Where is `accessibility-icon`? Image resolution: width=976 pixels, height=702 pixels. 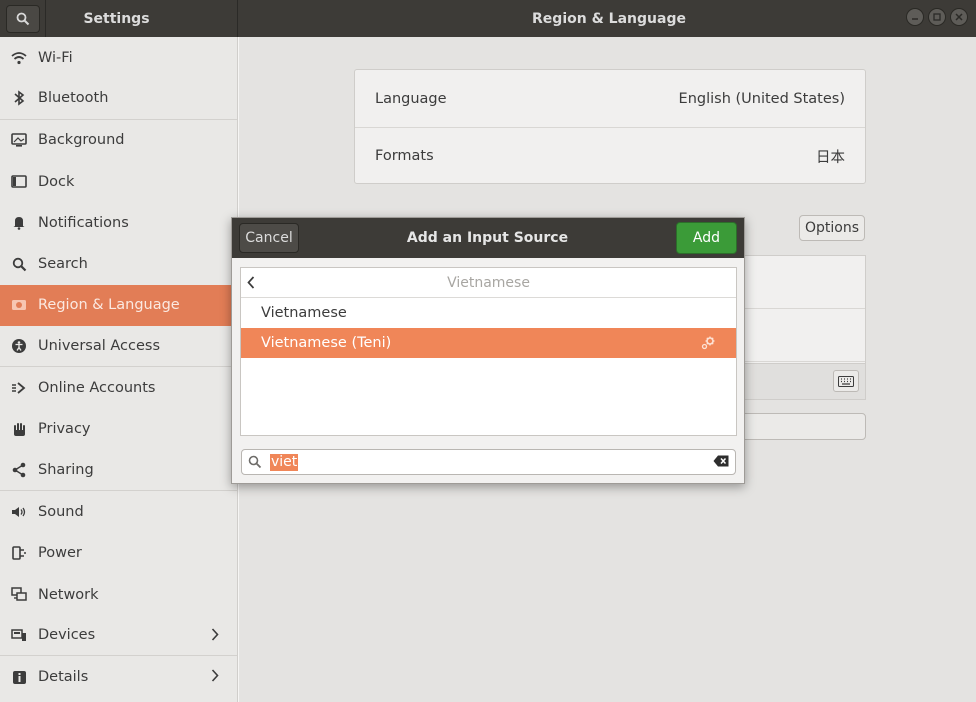
accessibility-icon is located at coordinates (19, 346).